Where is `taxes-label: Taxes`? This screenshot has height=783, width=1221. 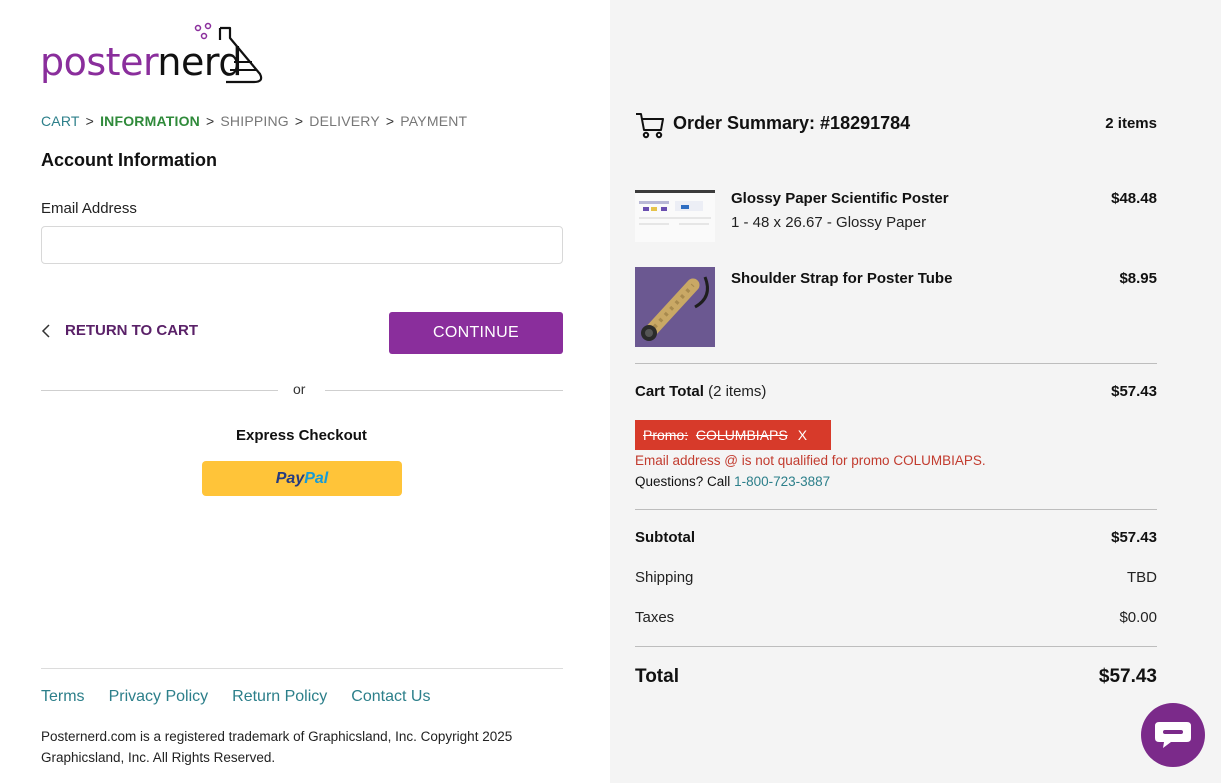 taxes-label: Taxes is located at coordinates (655, 617).